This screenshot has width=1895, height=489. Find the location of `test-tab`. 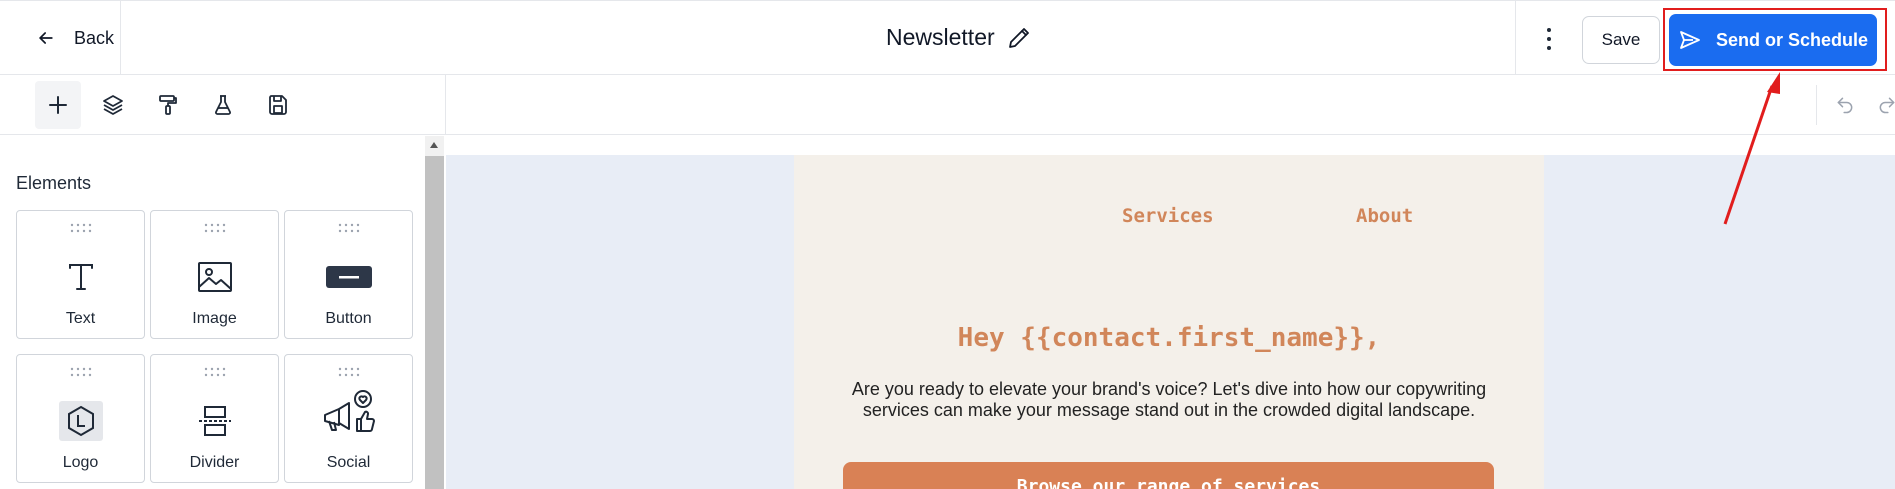

test-tab is located at coordinates (223, 105).